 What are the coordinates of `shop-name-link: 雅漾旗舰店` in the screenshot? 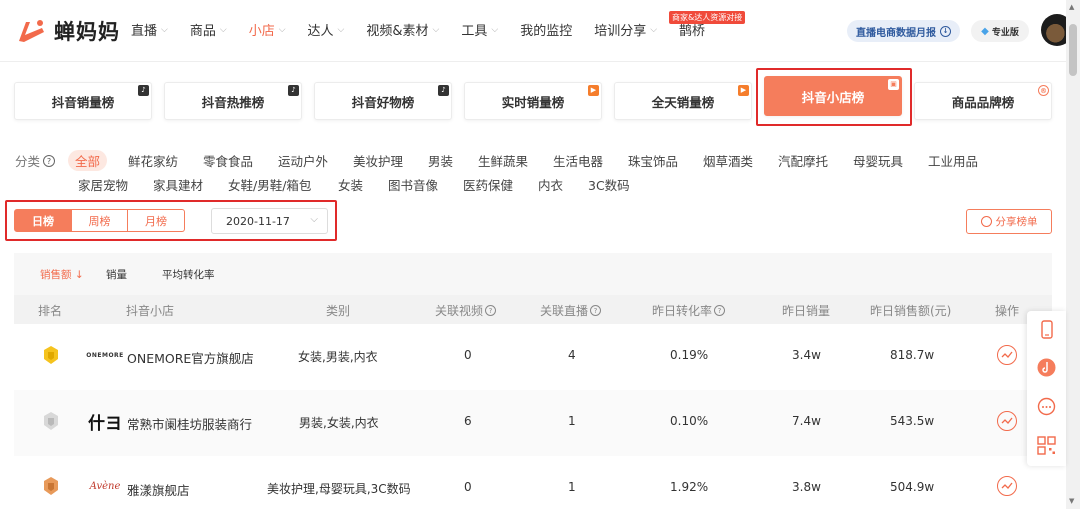 It's located at (158, 489).